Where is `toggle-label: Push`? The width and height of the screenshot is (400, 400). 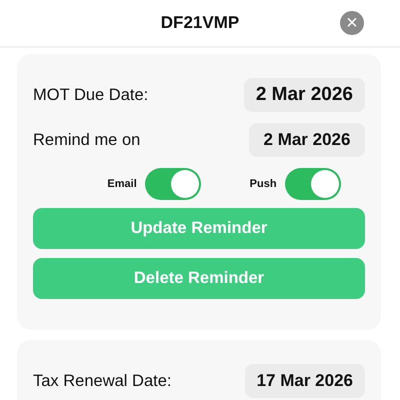
toggle-label: Push is located at coordinates (263, 184).